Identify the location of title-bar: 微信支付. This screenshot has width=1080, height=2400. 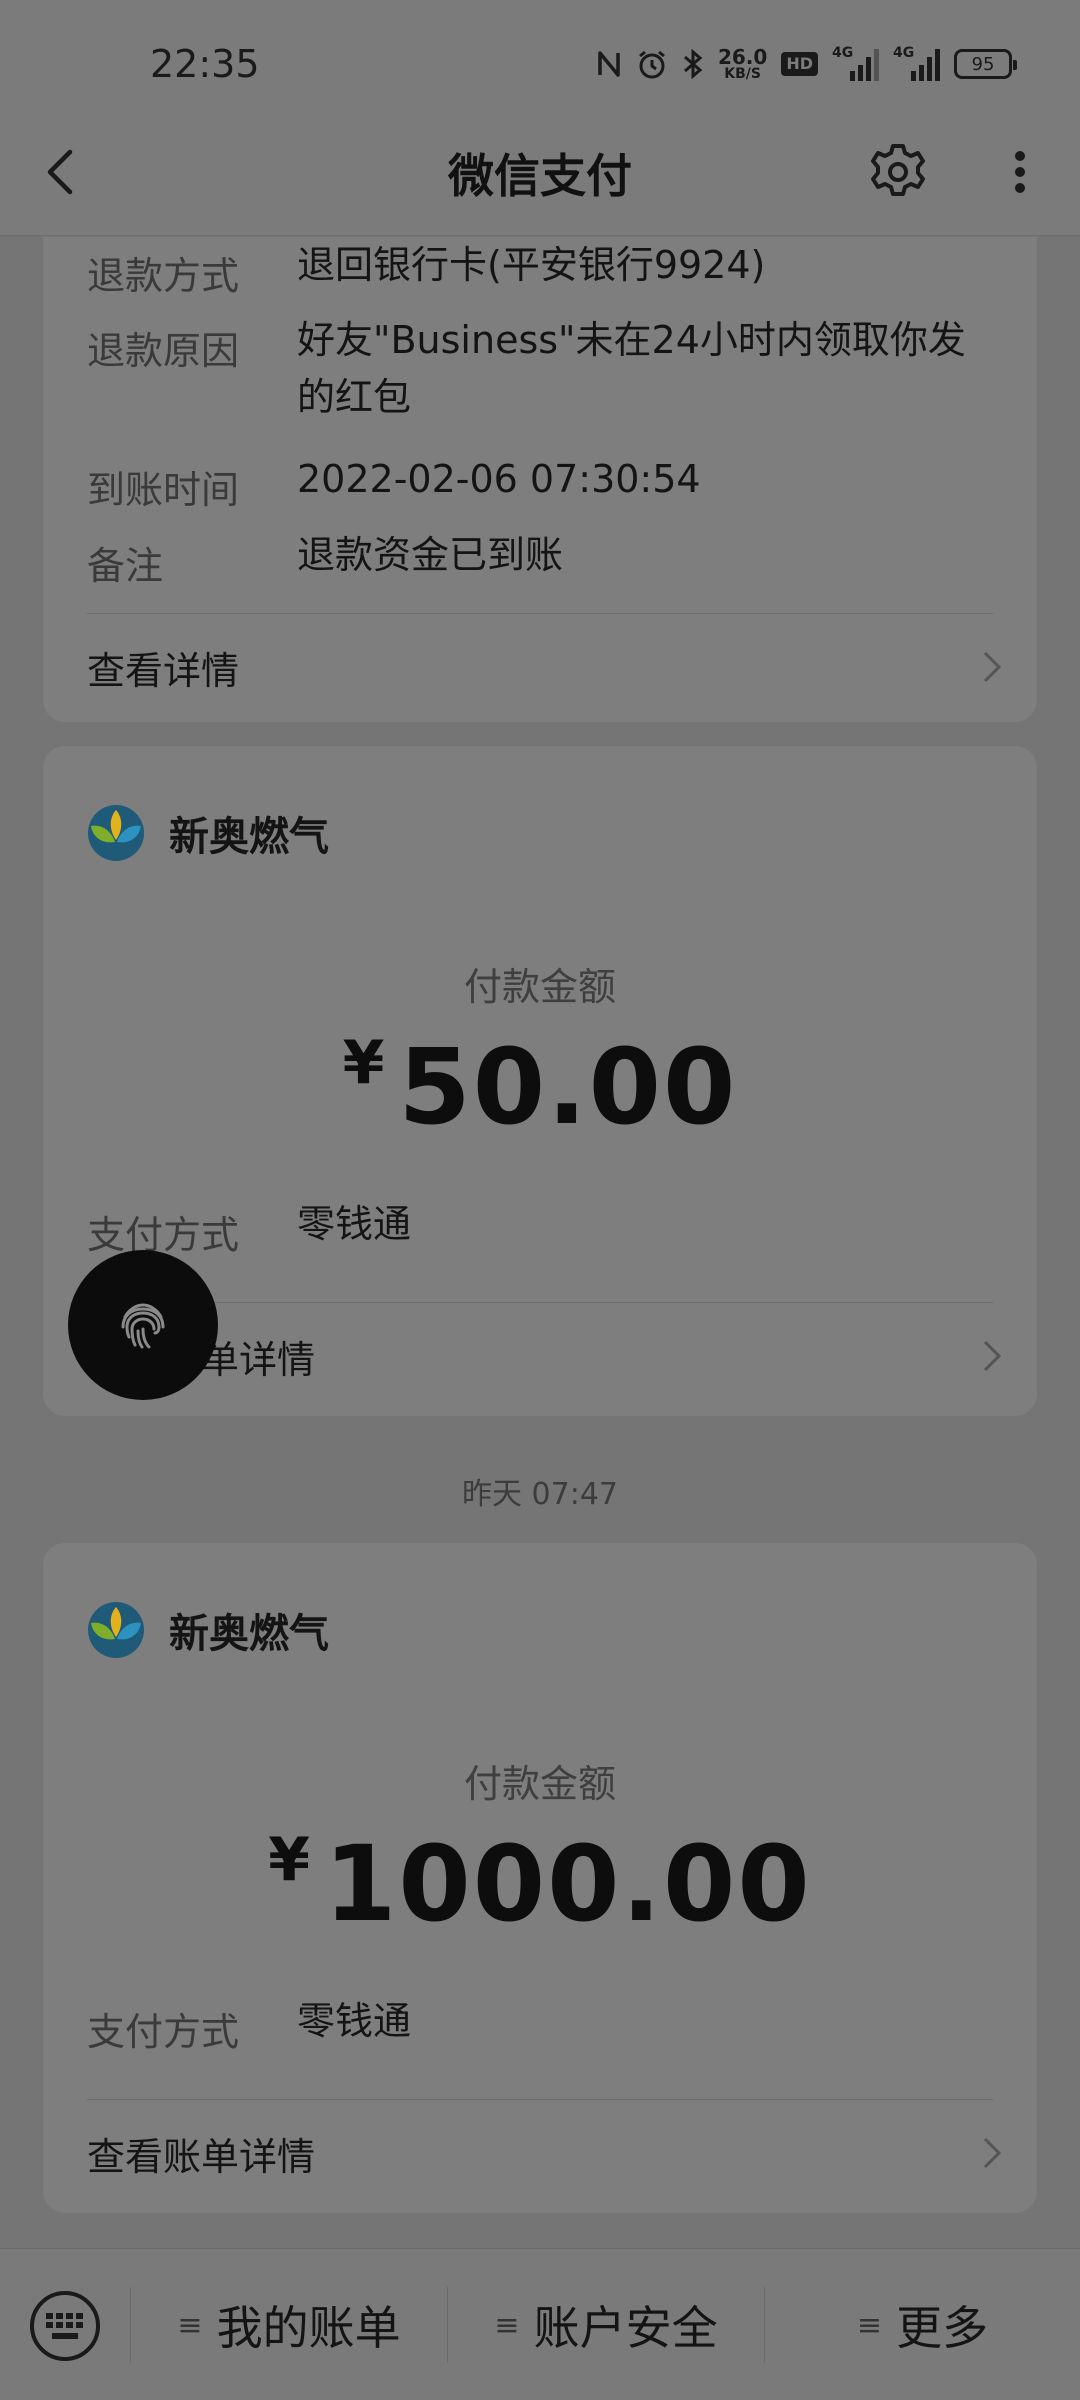
(540, 172).